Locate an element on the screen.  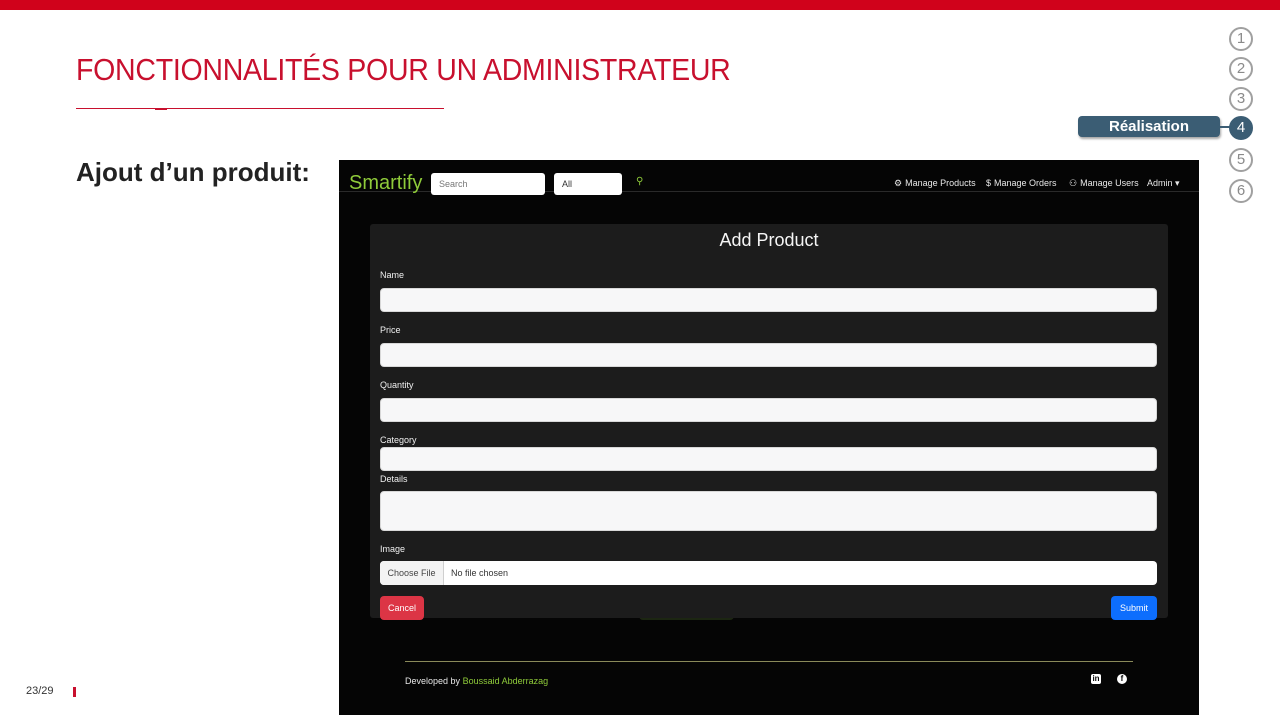
image-label: Image is located at coordinates (393, 549).